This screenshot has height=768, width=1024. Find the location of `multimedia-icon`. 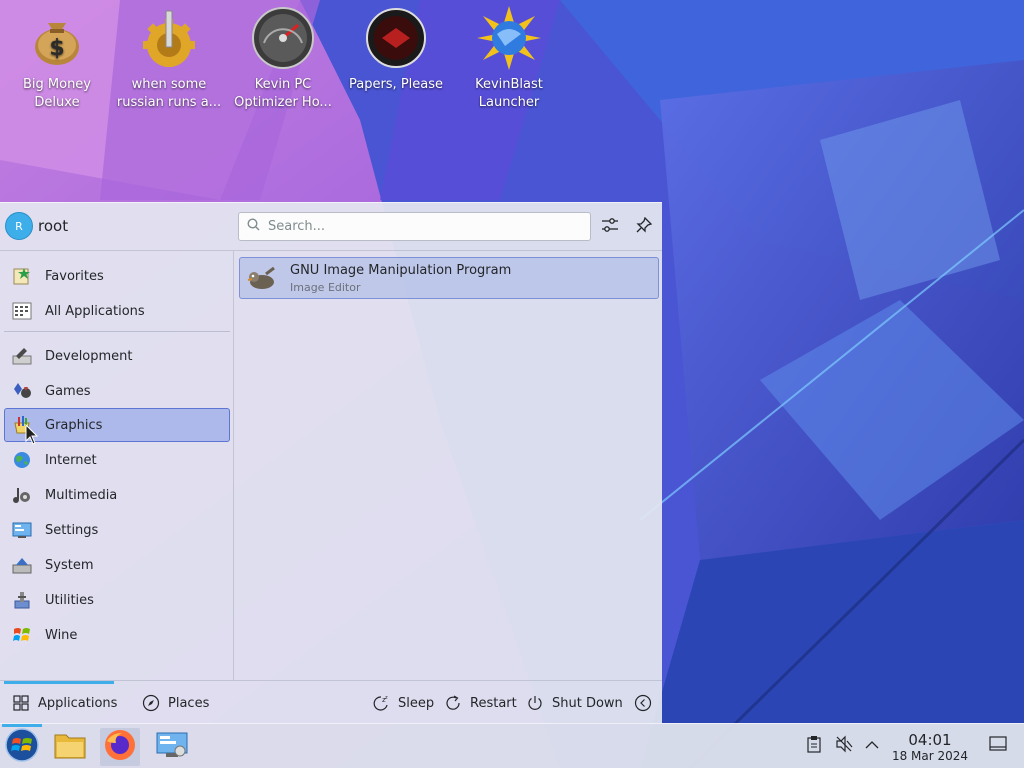

multimedia-icon is located at coordinates (22, 495).